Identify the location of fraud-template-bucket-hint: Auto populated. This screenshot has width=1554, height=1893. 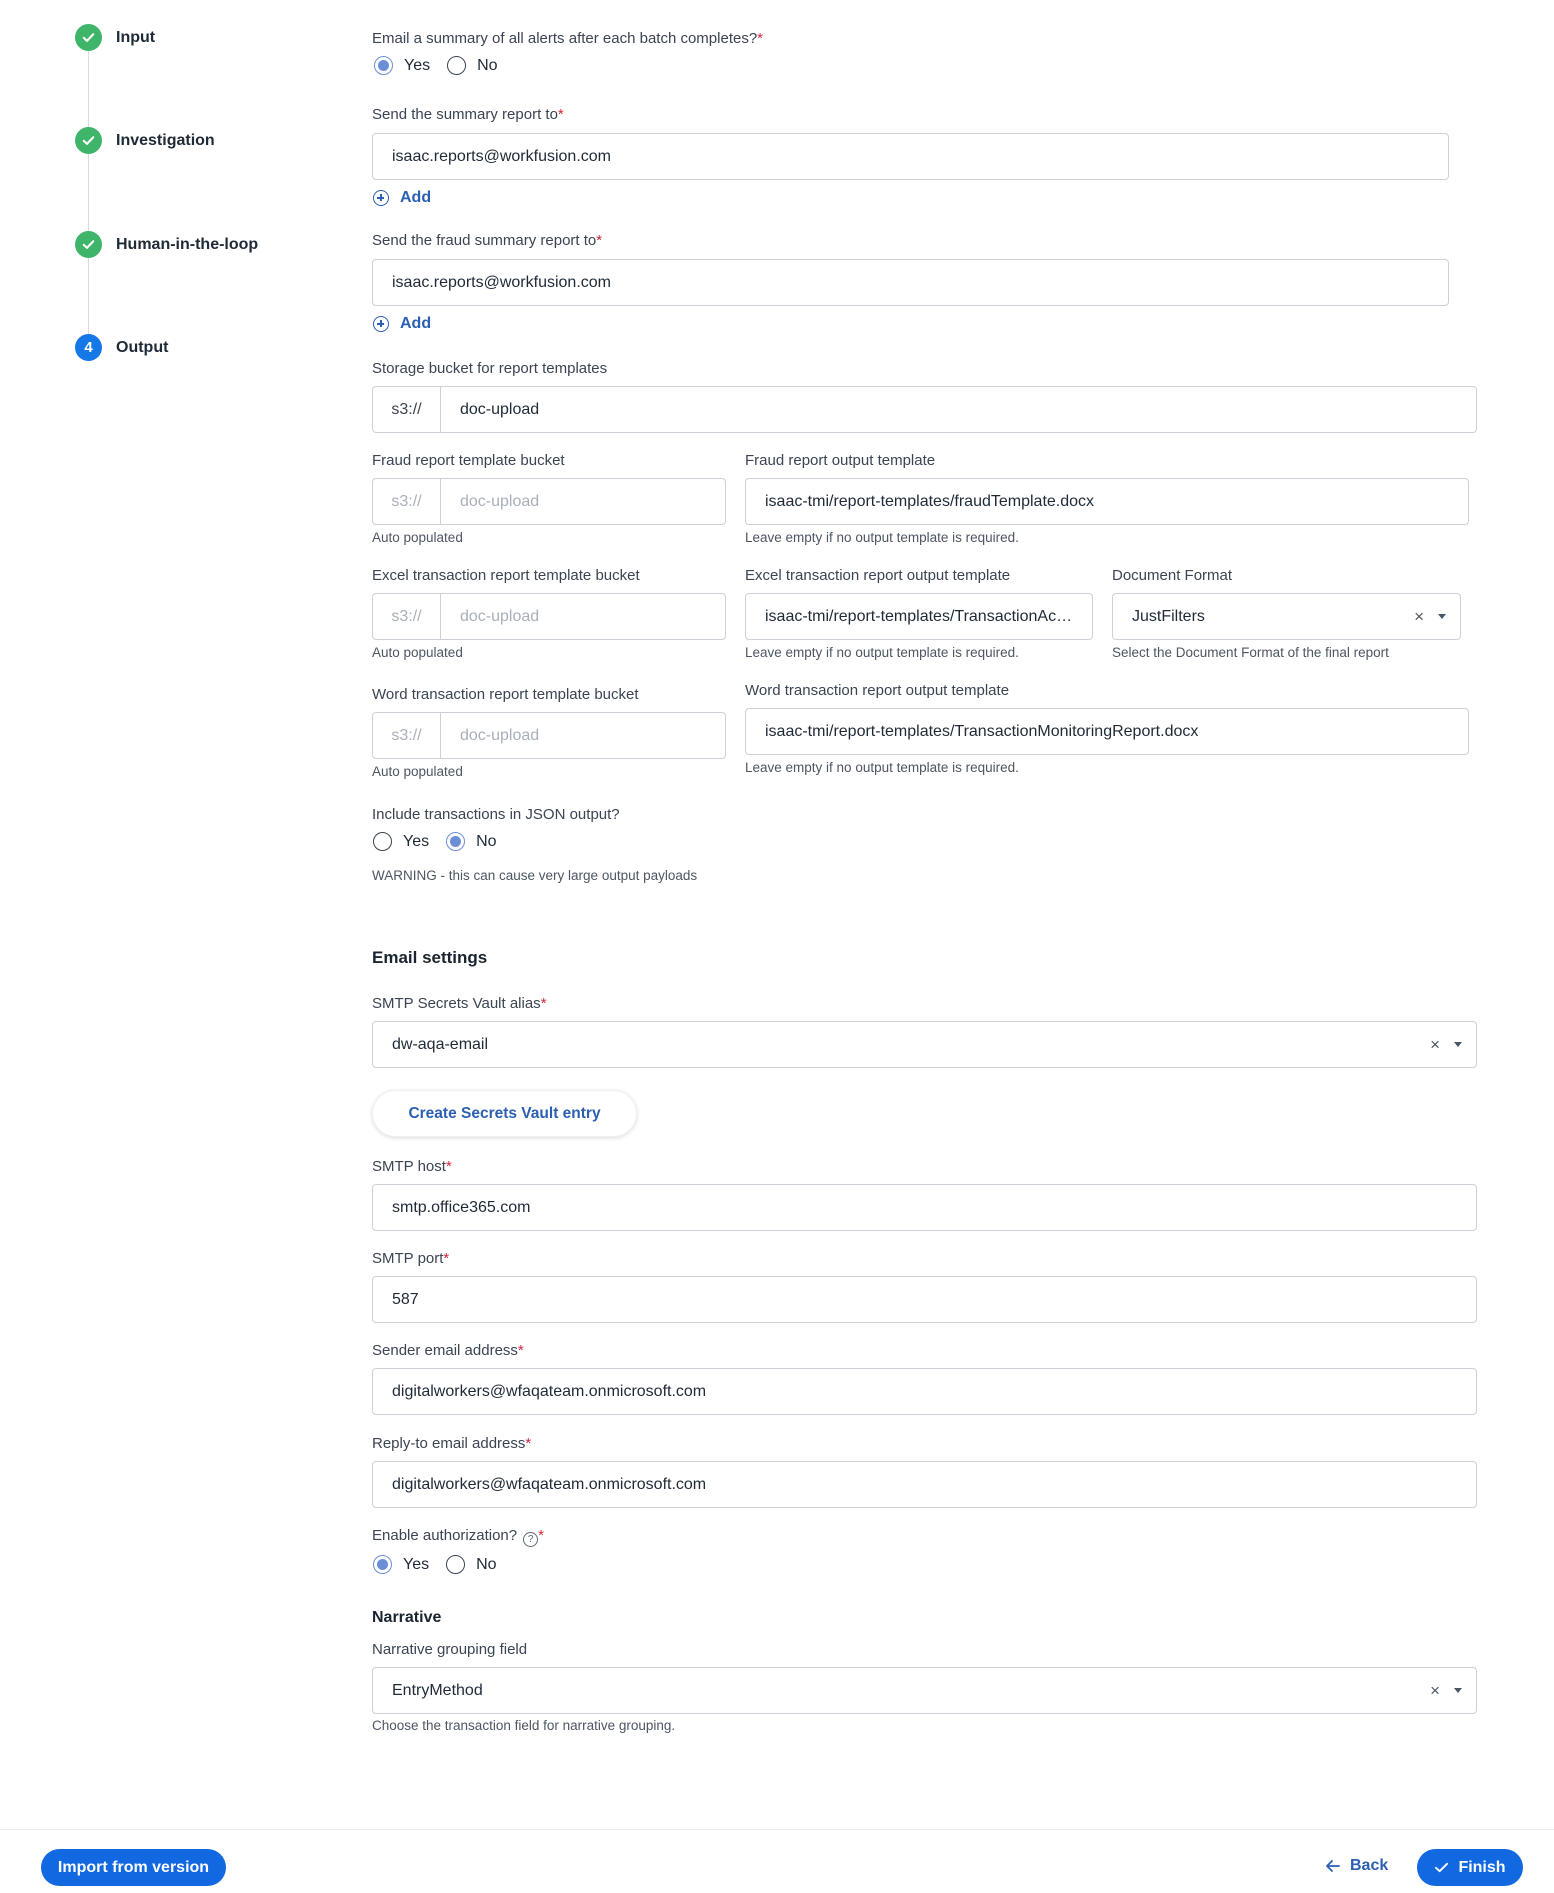
(417, 537).